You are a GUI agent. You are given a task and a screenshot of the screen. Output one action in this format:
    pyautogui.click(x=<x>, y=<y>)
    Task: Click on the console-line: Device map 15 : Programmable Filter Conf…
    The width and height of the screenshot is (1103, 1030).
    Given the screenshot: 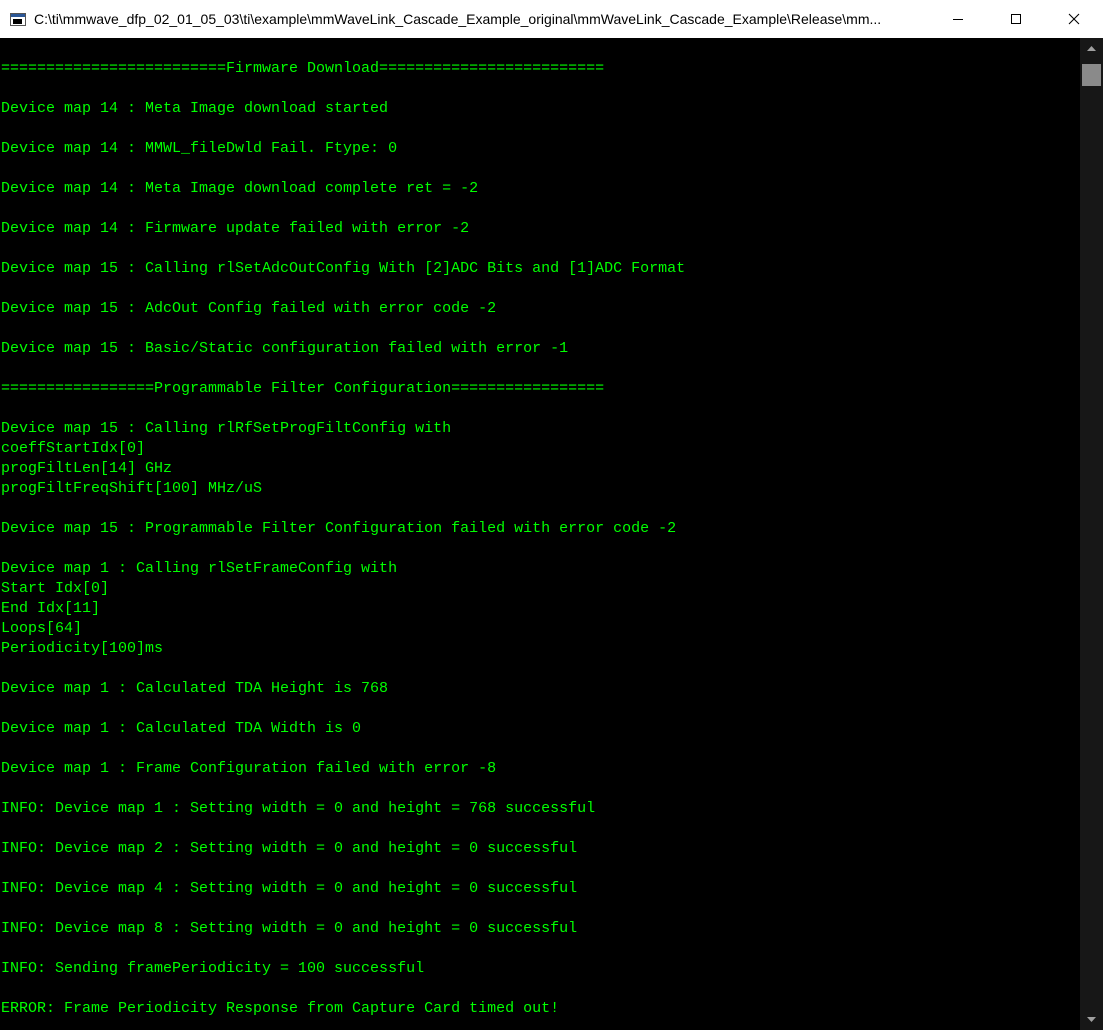 What is the action you would take?
    pyautogui.click(x=339, y=528)
    